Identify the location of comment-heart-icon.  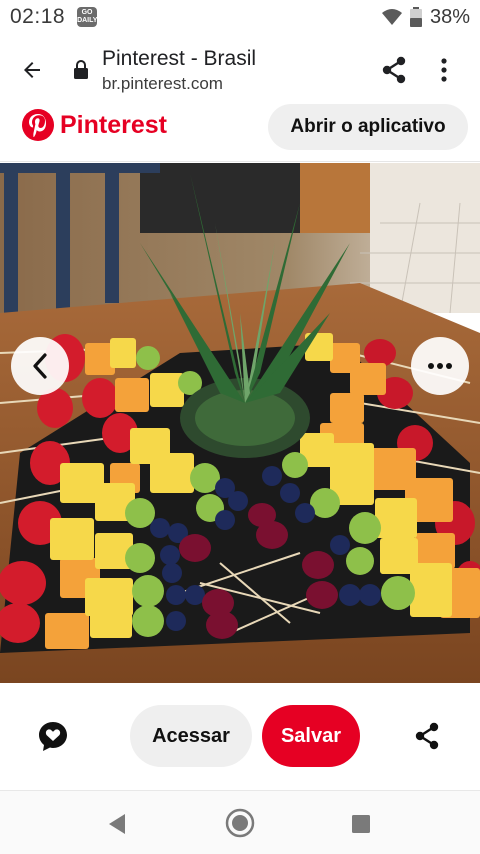
(53, 736).